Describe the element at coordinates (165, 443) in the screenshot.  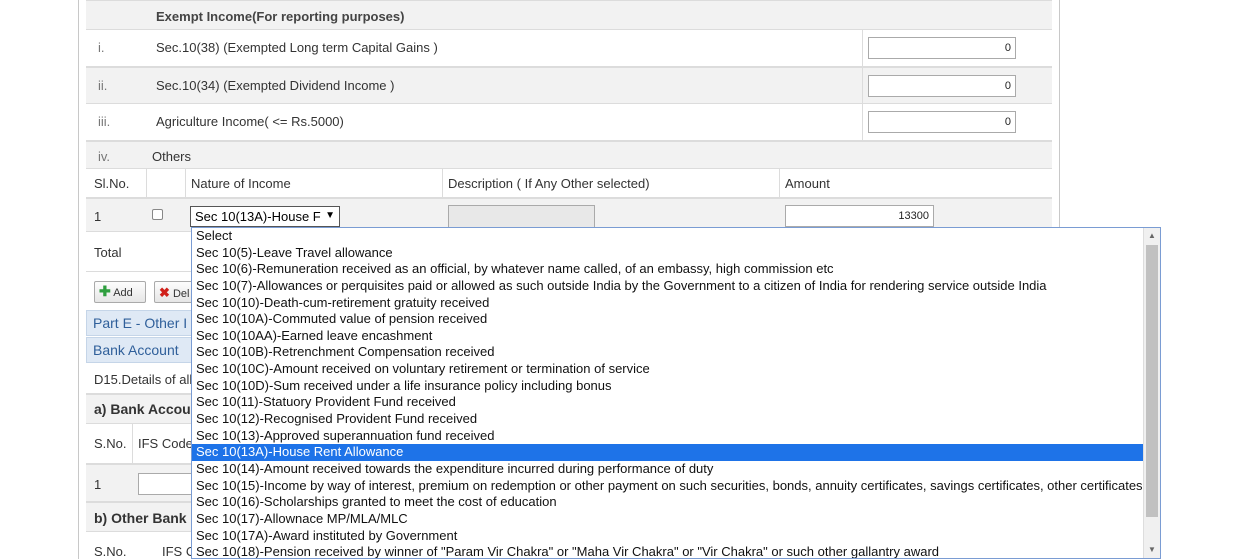
I see `col-ifs-code: IFS Code` at that location.